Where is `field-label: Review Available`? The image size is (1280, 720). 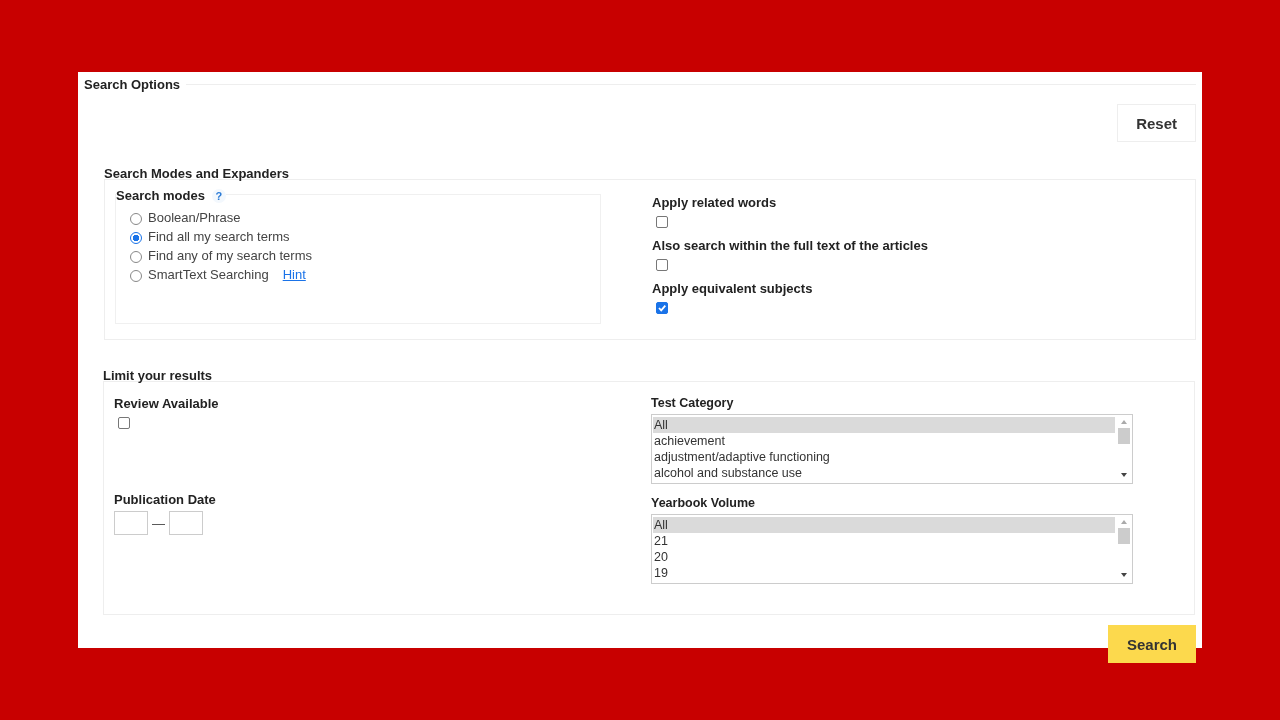 field-label: Review Available is located at coordinates (167, 403).